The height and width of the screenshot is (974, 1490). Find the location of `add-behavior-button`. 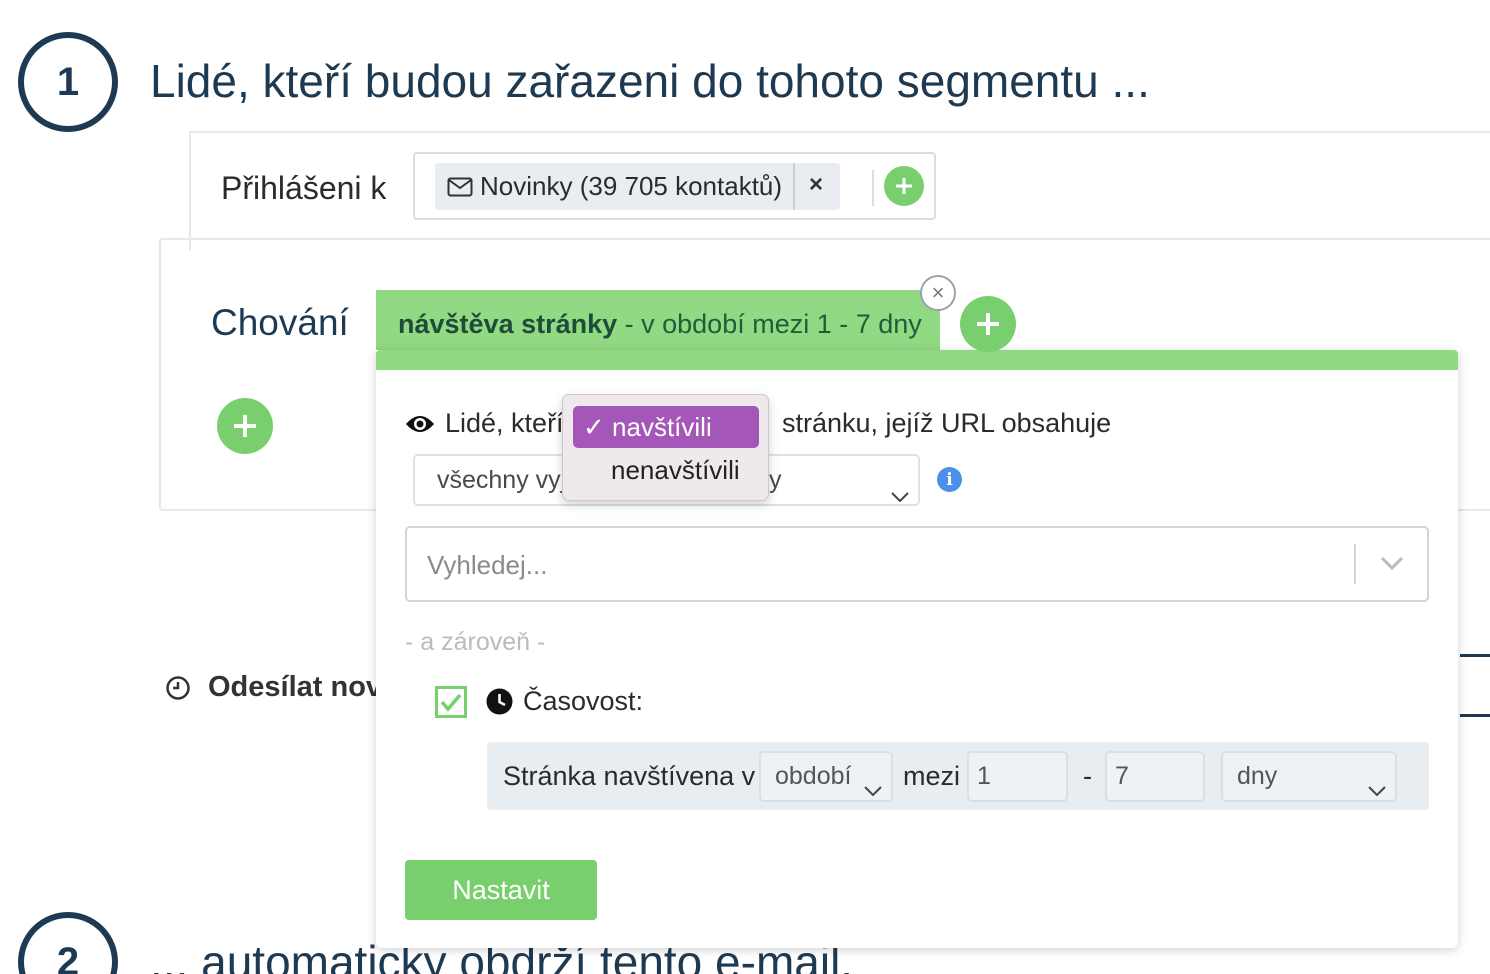

add-behavior-button is located at coordinates (245, 426).